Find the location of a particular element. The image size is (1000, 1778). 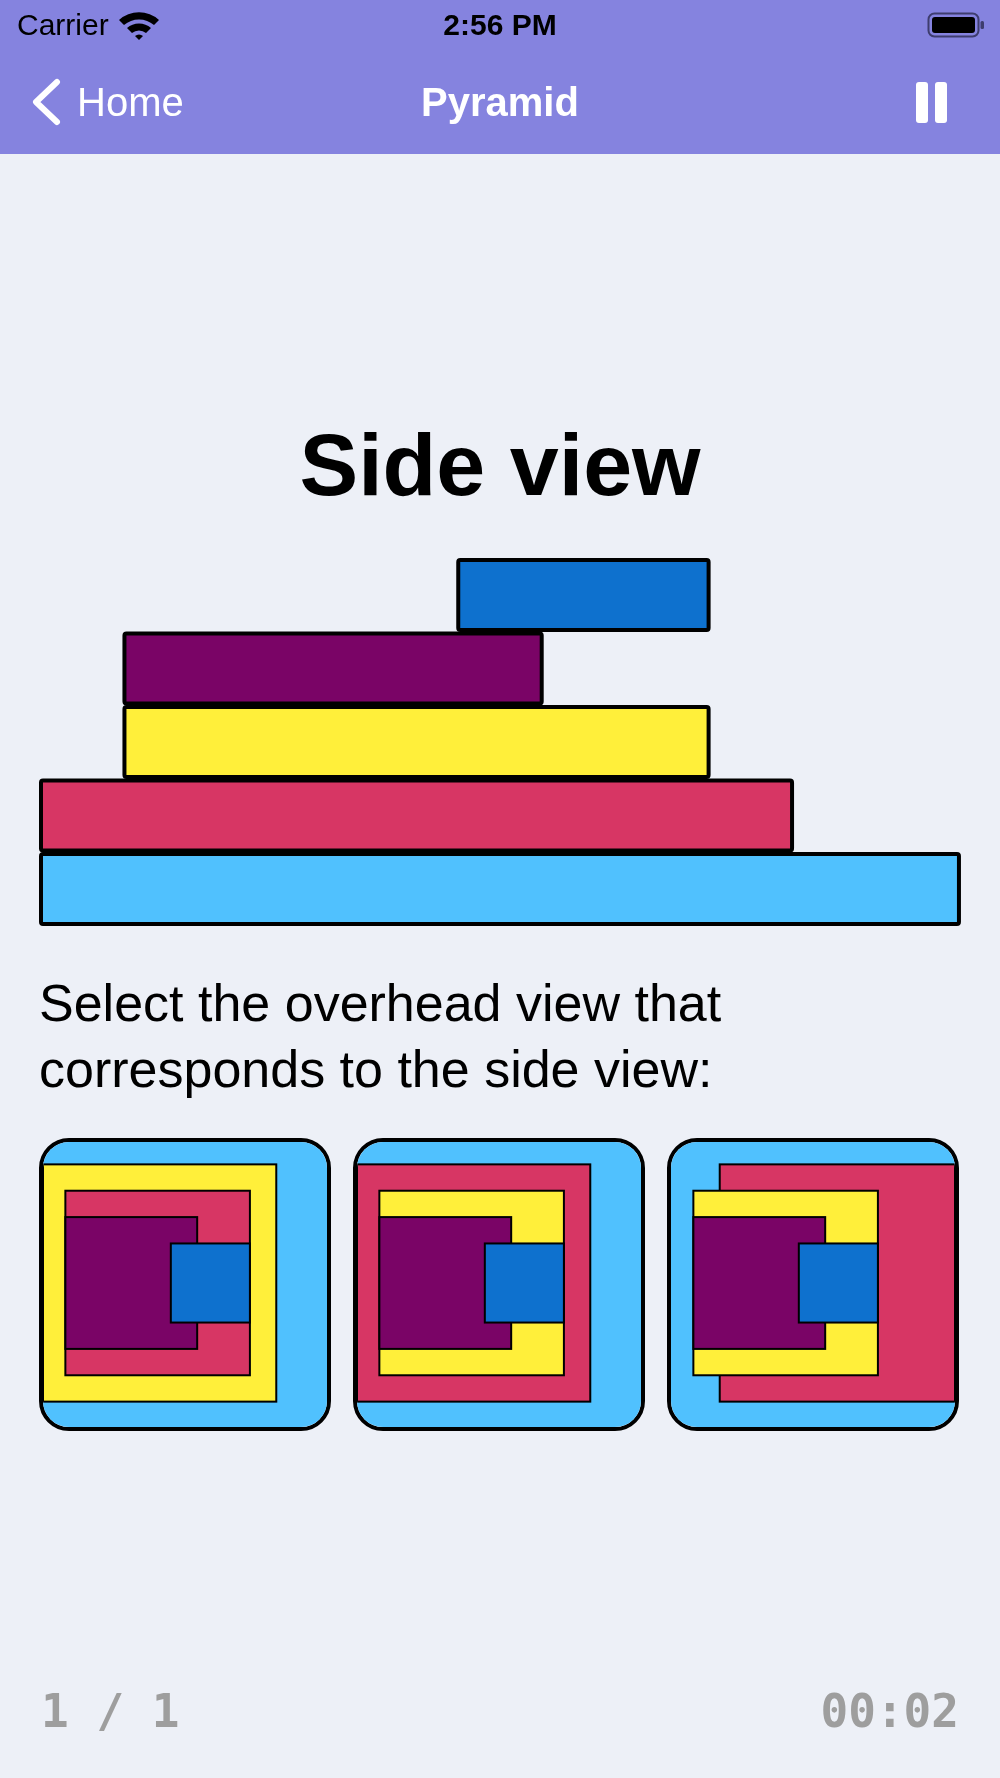

clock-time: 2:56 PM is located at coordinates (500, 25).